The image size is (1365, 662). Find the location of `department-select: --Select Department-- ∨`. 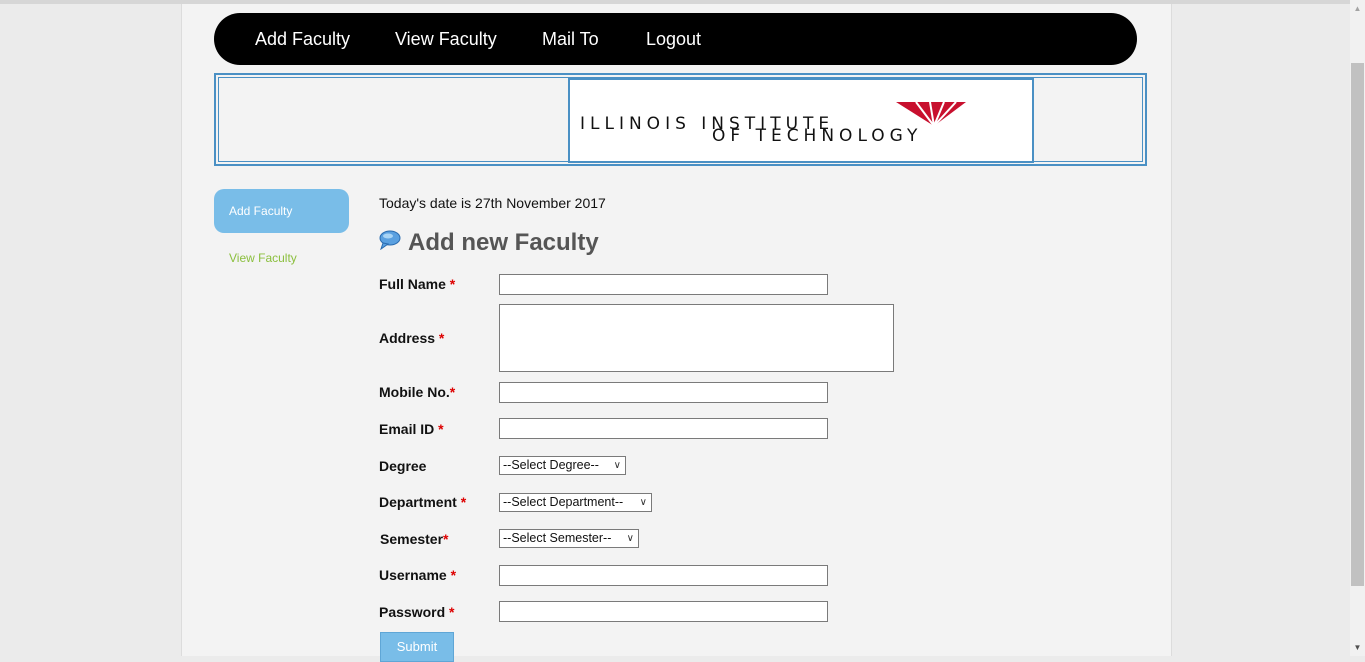

department-select: --Select Department-- ∨ is located at coordinates (575, 502).